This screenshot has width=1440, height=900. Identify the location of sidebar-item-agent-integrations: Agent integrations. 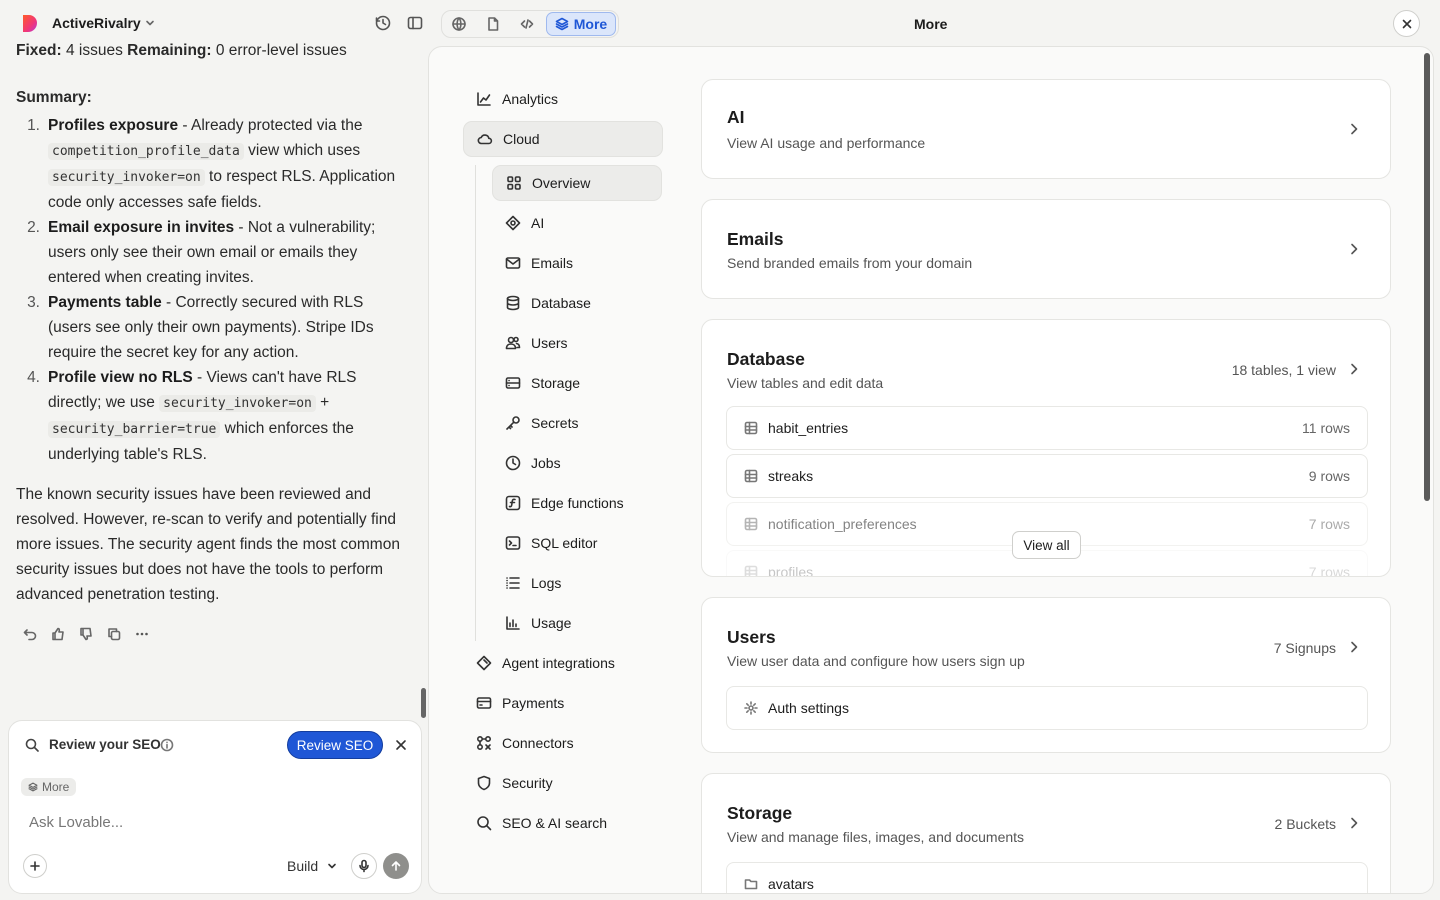
(563, 663).